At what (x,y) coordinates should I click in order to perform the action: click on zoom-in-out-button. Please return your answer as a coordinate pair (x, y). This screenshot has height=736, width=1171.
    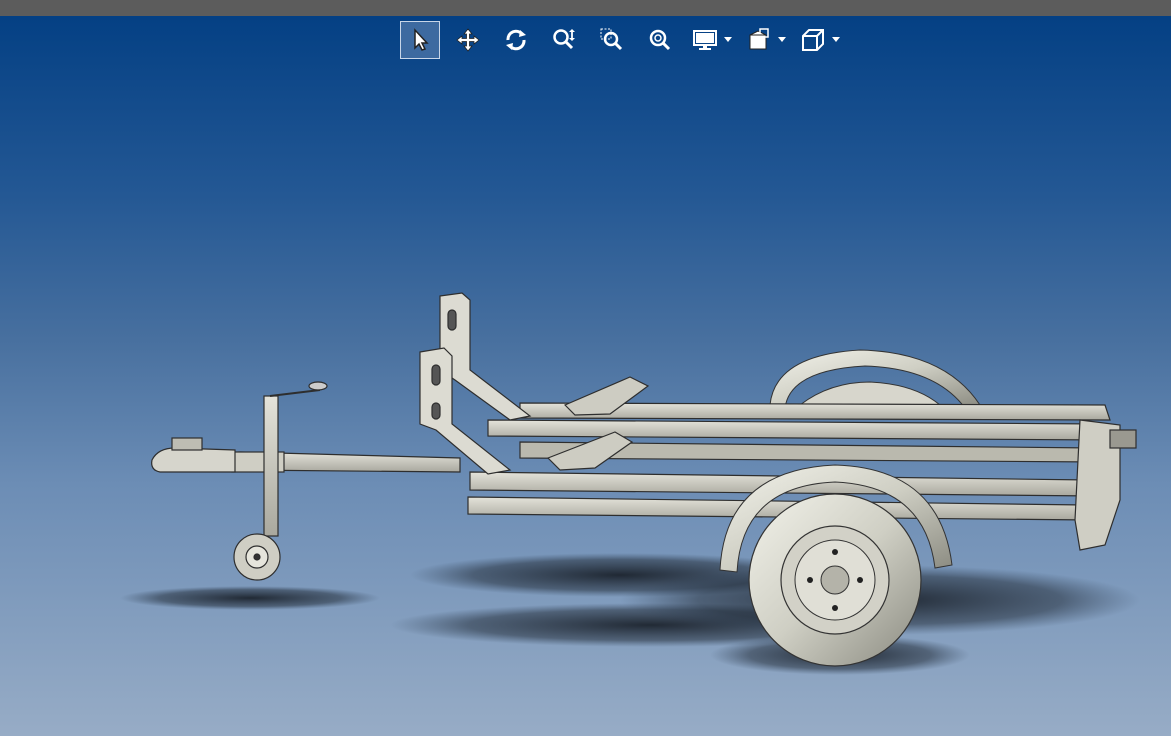
    Looking at the image, I should click on (564, 40).